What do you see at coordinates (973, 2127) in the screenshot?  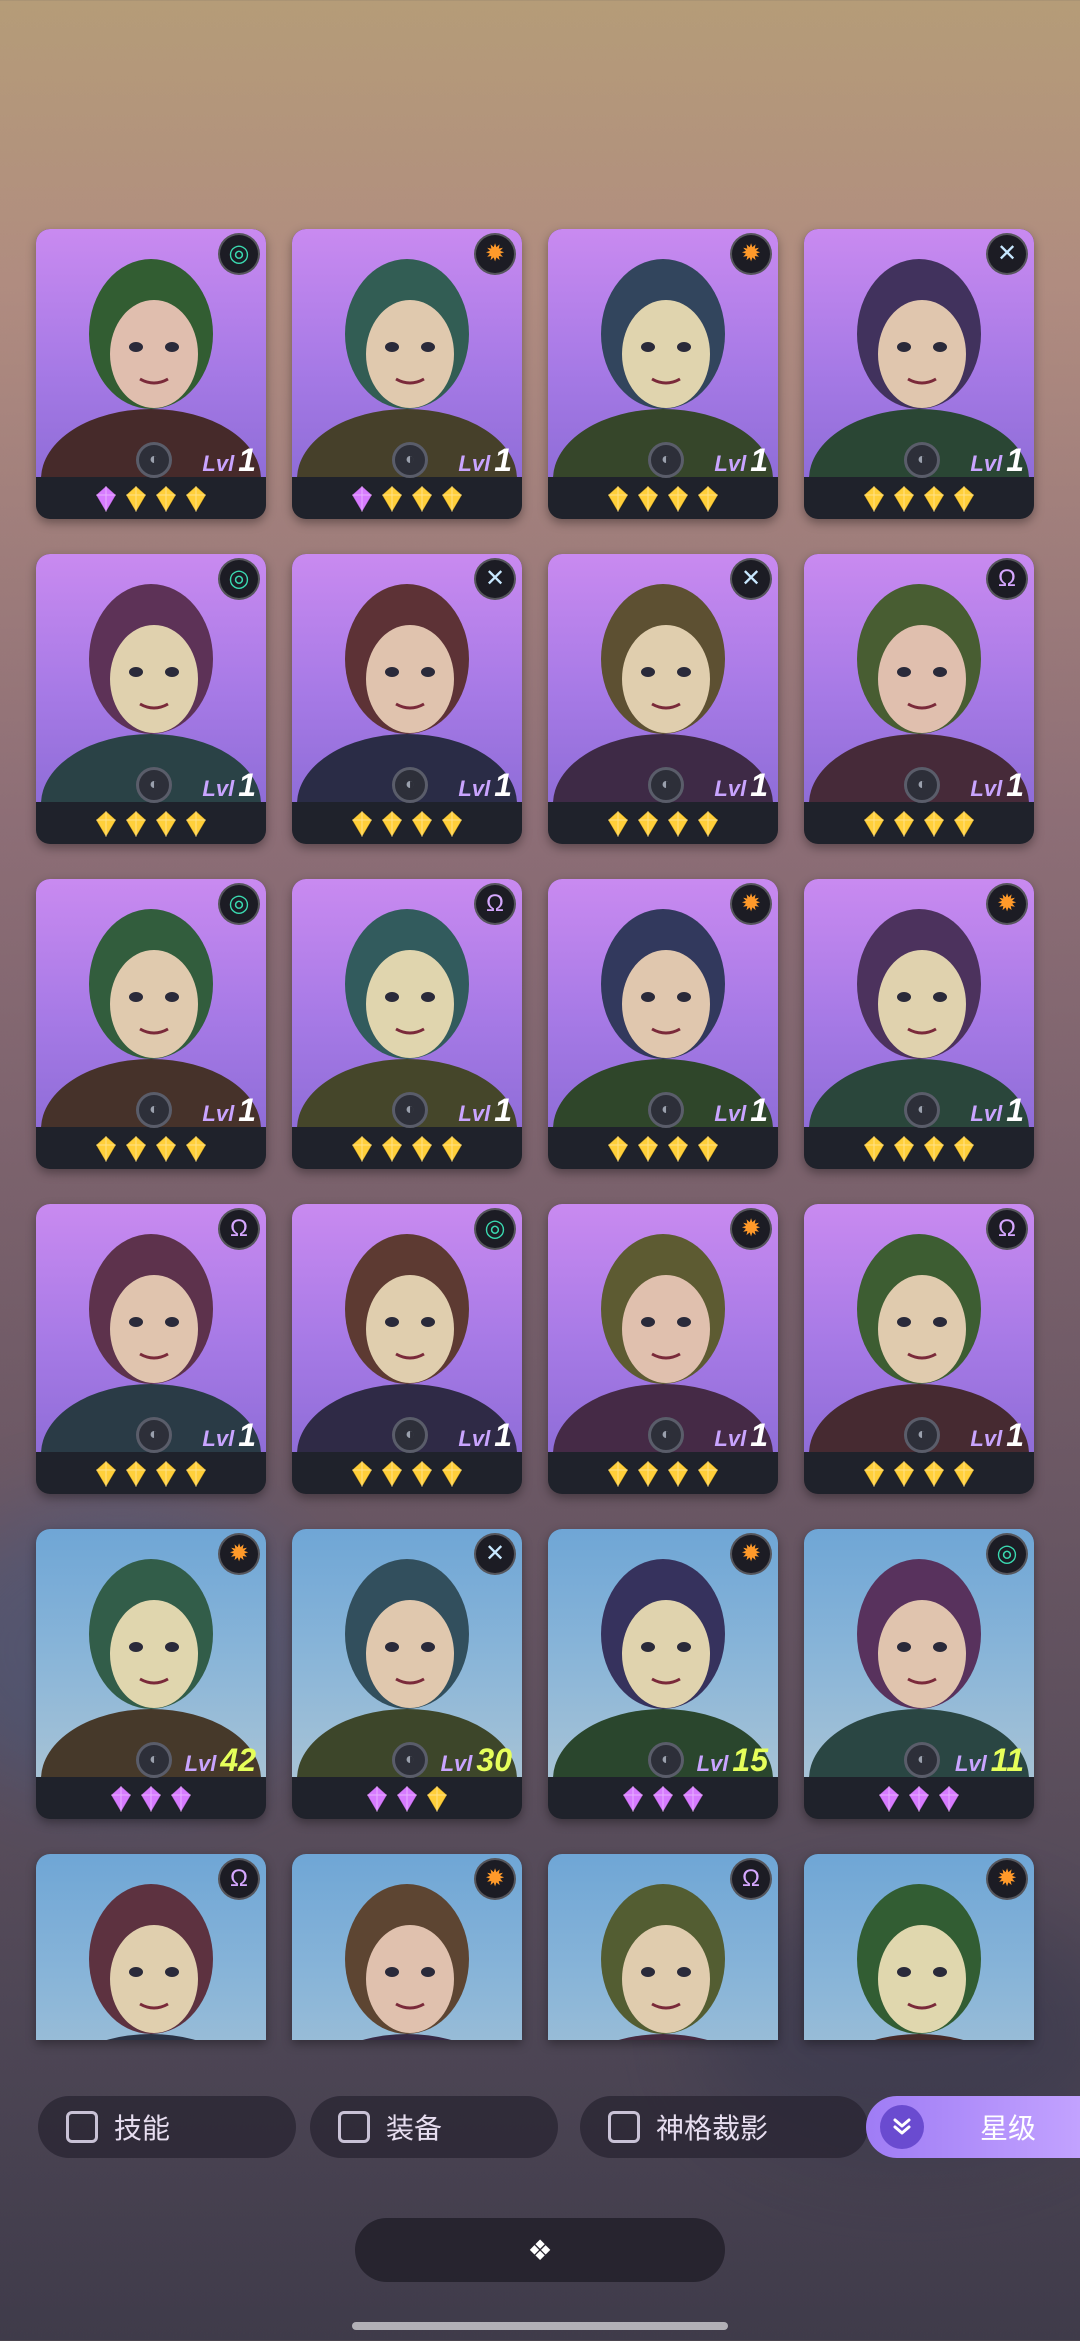 I see `sort-star-button: 星级` at bounding box center [973, 2127].